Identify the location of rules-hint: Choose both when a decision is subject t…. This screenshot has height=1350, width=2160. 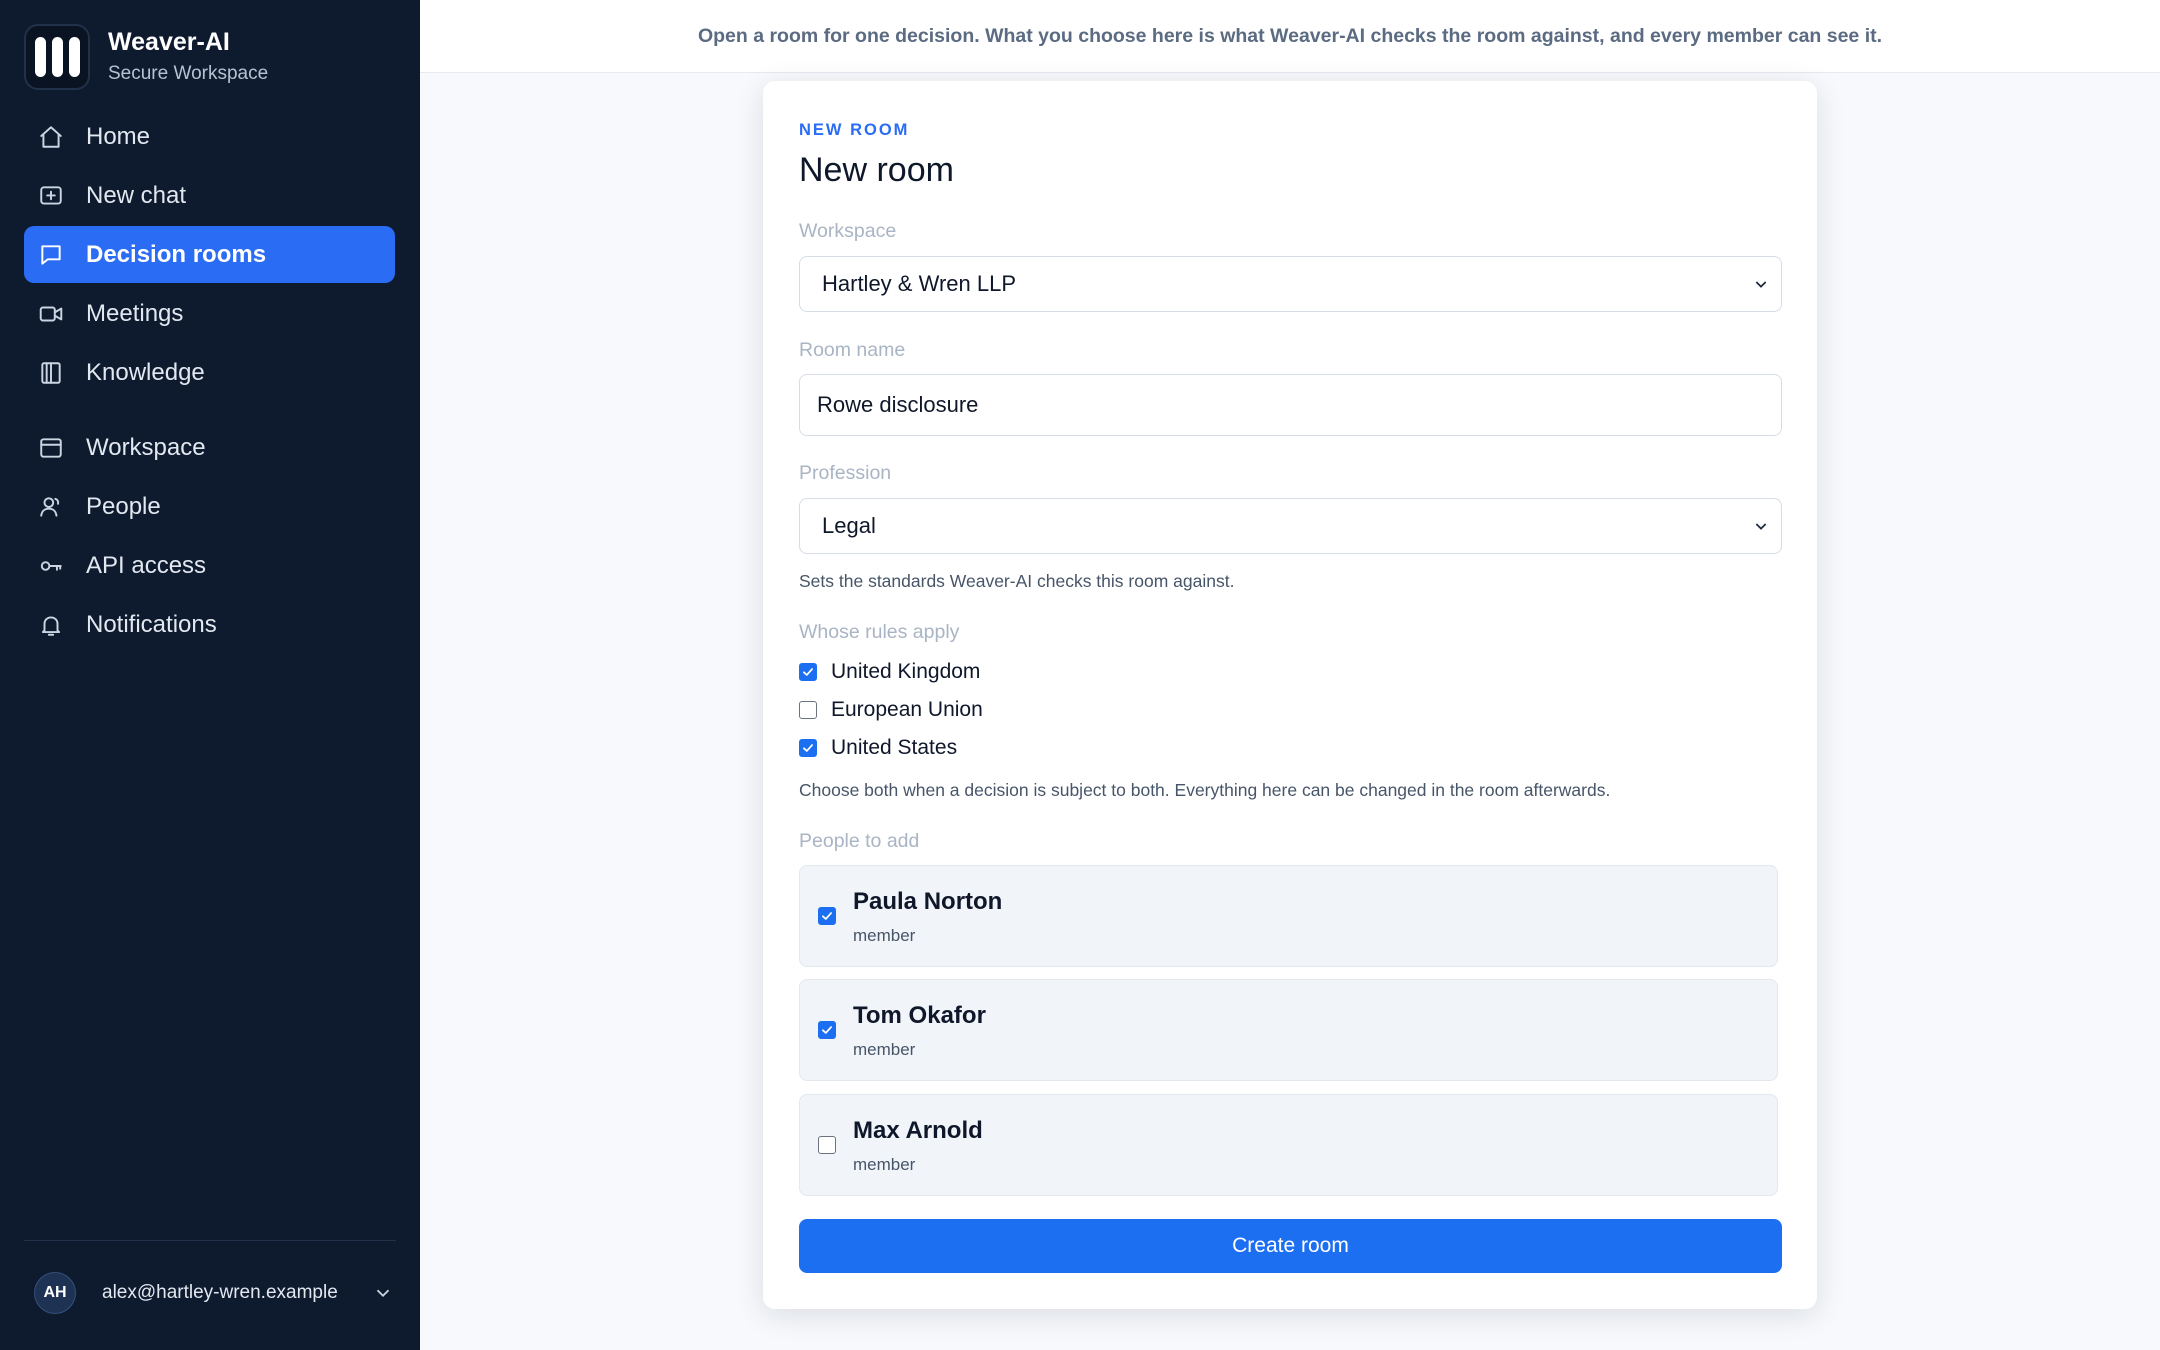
(1205, 790).